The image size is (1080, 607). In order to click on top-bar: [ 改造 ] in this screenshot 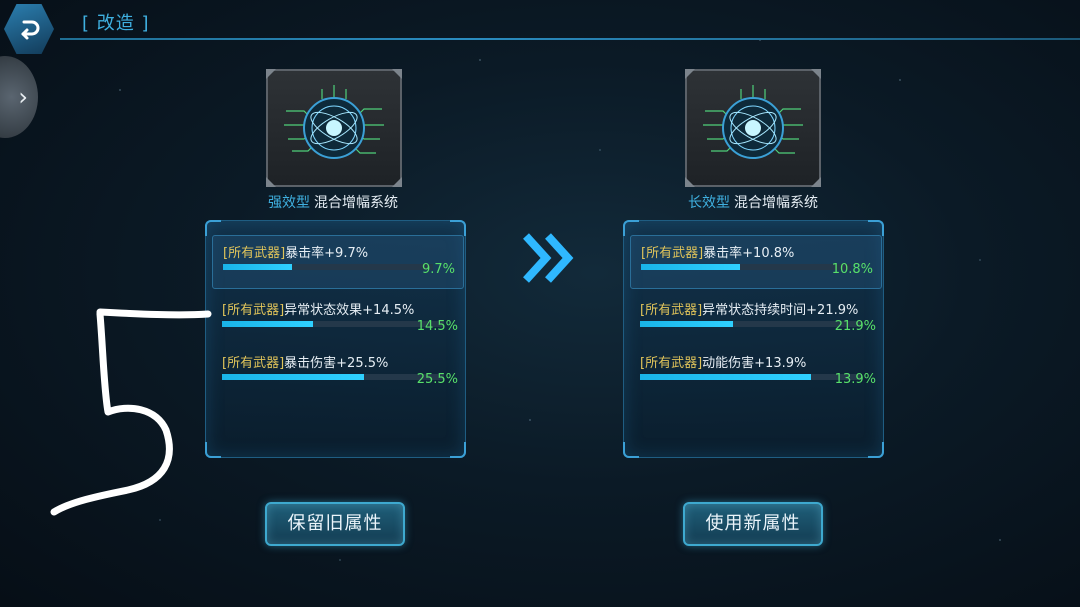, I will do `click(540, 22)`.